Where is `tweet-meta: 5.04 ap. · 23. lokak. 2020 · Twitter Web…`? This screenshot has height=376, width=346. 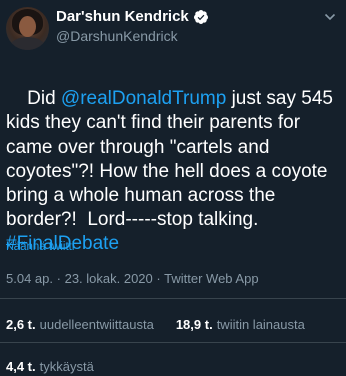
tweet-meta: 5.04 ap. · 23. lokak. 2020 · Twitter Web… is located at coordinates (132, 278).